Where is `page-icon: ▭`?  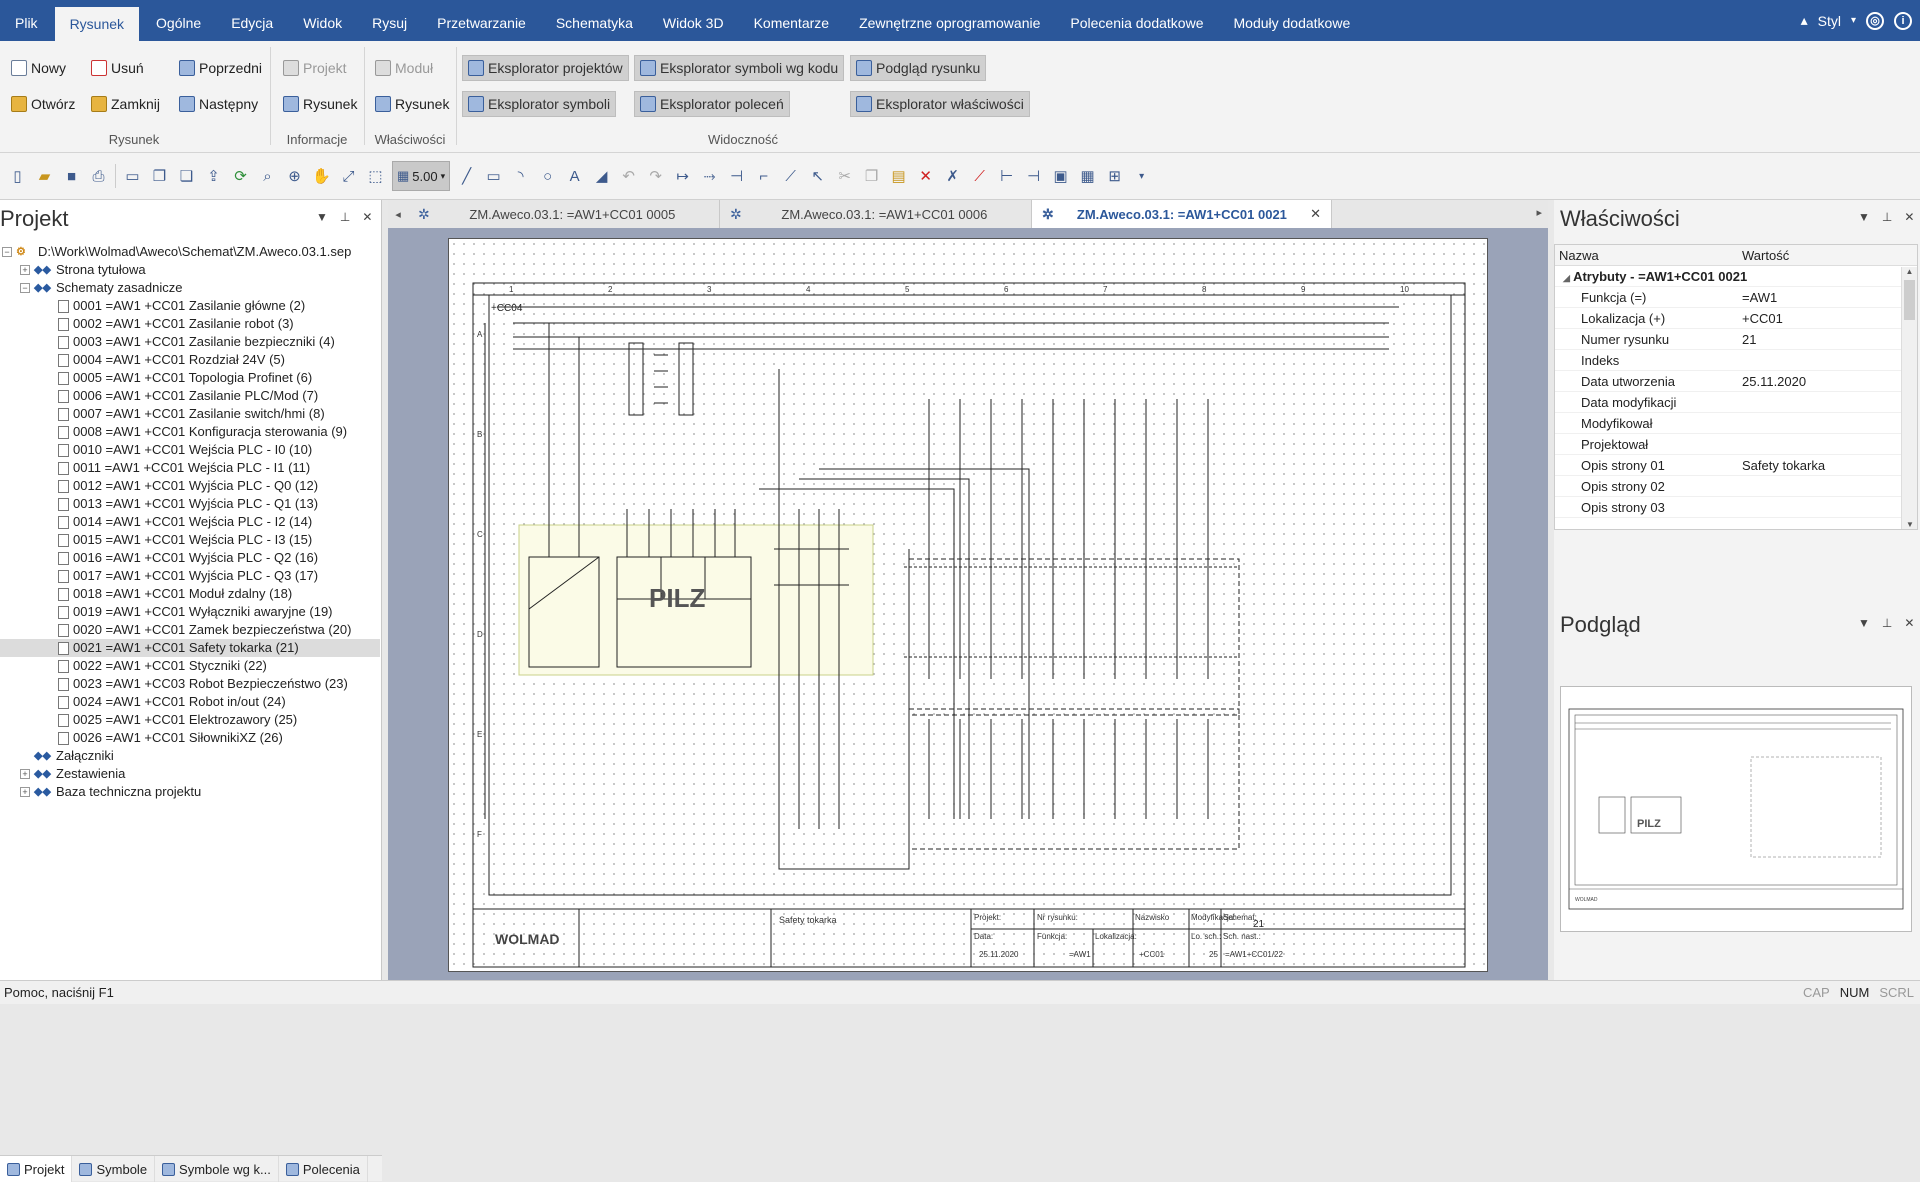
page-icon: ▭ is located at coordinates (132, 176).